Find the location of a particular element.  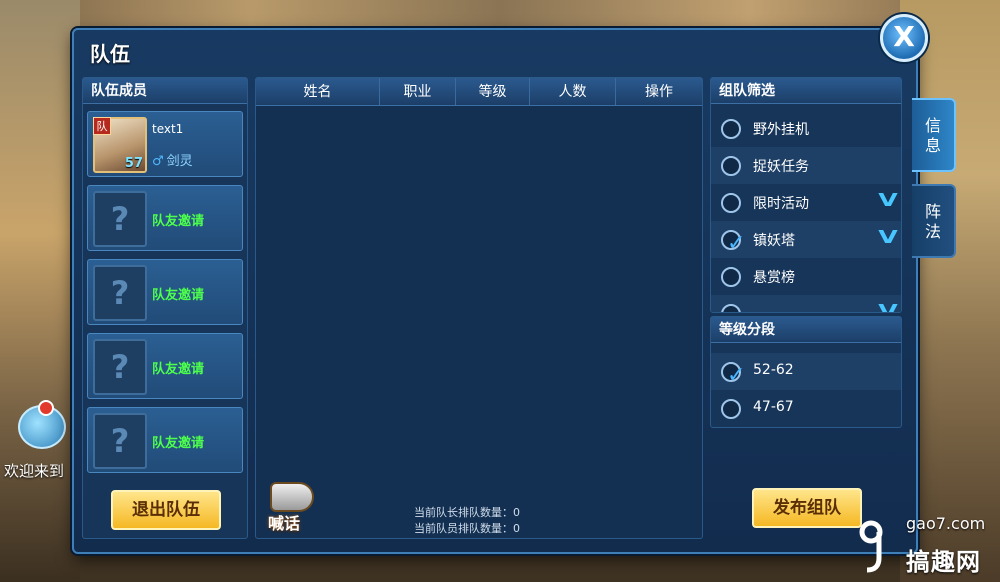

tab-formation: 阵 法 is located at coordinates (934, 221).